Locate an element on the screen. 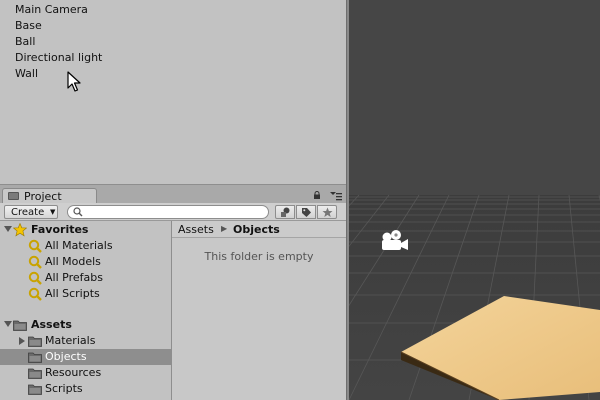 This screenshot has height=400, width=600. tree-item-label: All Models is located at coordinates (73, 261).